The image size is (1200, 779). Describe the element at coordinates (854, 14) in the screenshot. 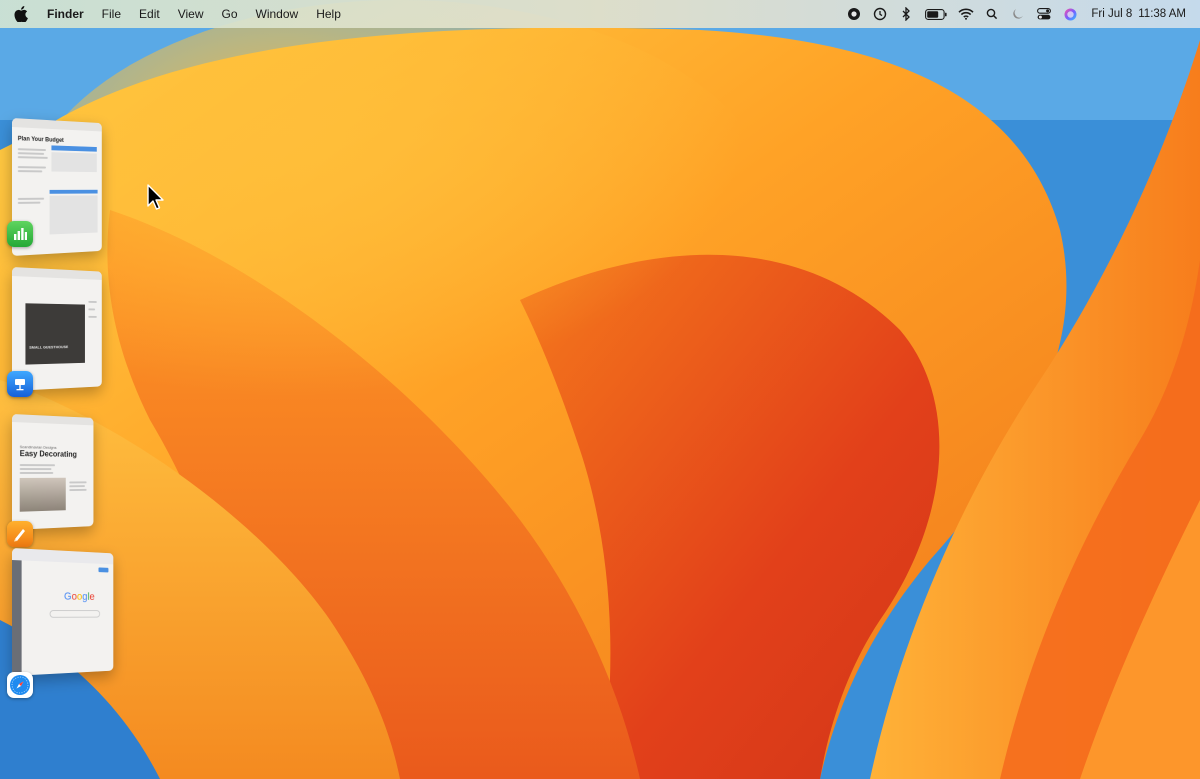

I see `screen-record-icon` at that location.